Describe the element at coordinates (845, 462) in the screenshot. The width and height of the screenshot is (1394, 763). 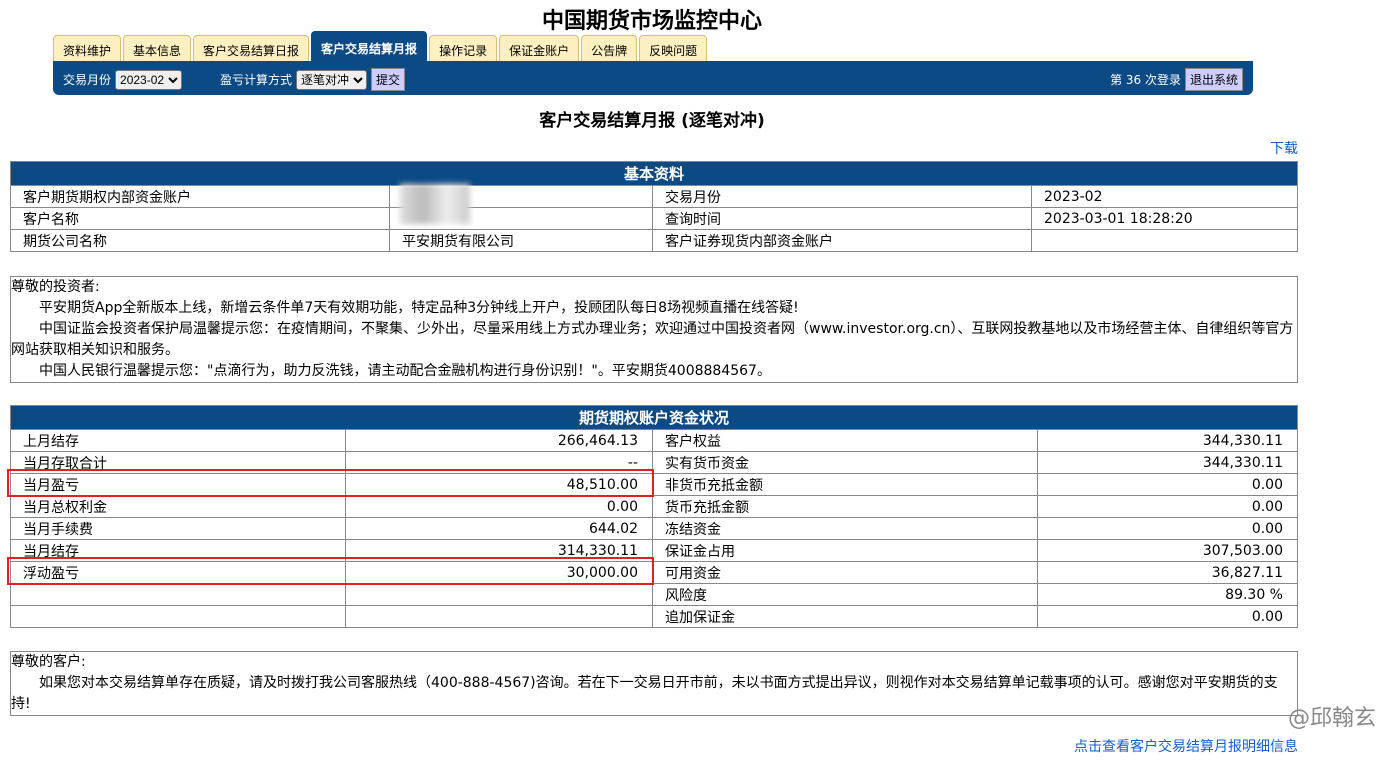
I see `cell: 实有货币资金` at that location.